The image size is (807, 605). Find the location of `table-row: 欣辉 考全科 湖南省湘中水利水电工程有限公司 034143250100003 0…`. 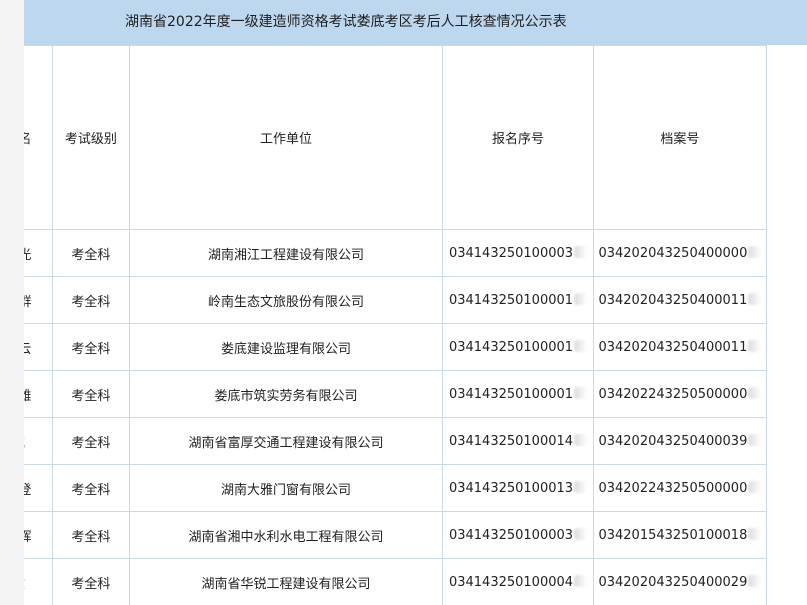

table-row: 欣辉 考全科 湖南省湘中水利水电工程有限公司 034143250100003 0… is located at coordinates (396, 535).